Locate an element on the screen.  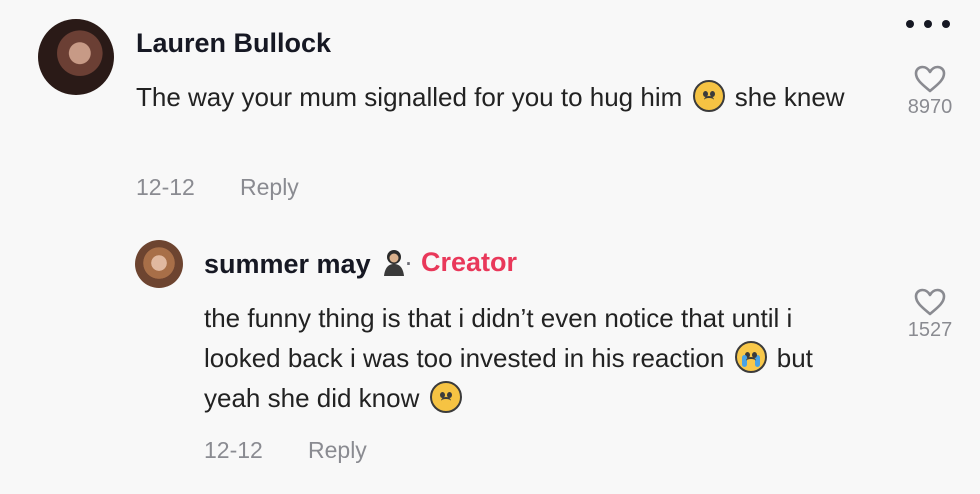
like-button: 8970 is located at coordinates (930, 91).